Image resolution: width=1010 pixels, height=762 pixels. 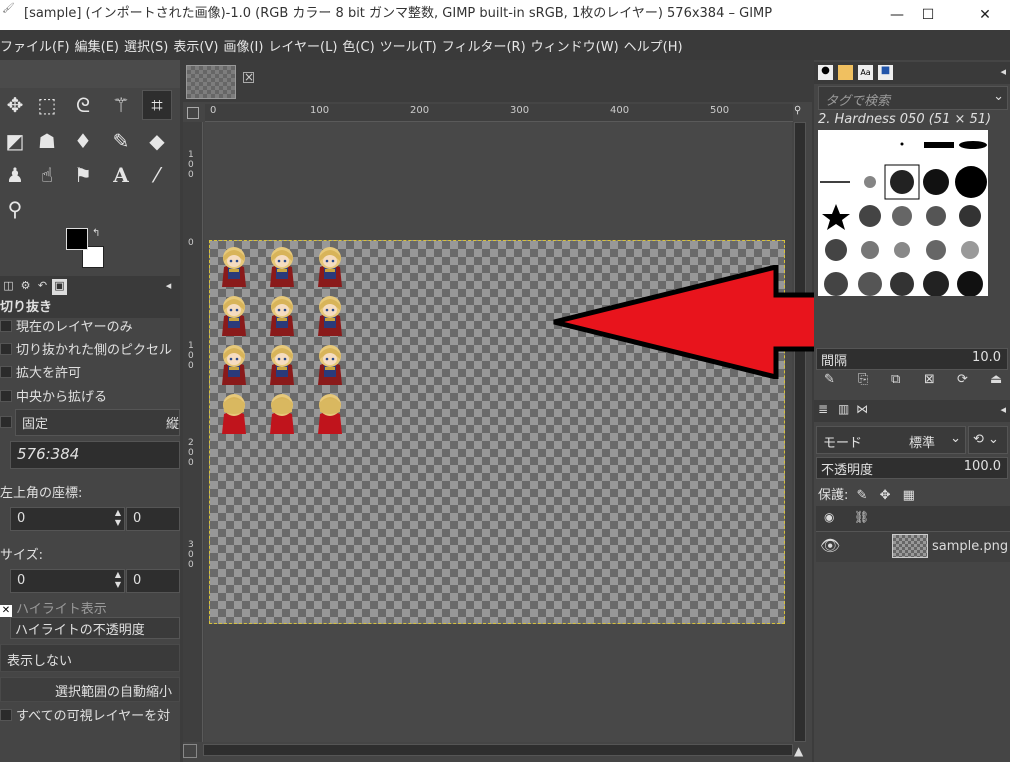 I want to click on resize-corner-icon: ▲, so click(x=798, y=751).